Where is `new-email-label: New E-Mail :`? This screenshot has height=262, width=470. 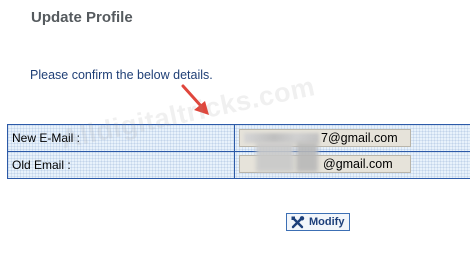
new-email-label: New E-Mail : is located at coordinates (46, 138).